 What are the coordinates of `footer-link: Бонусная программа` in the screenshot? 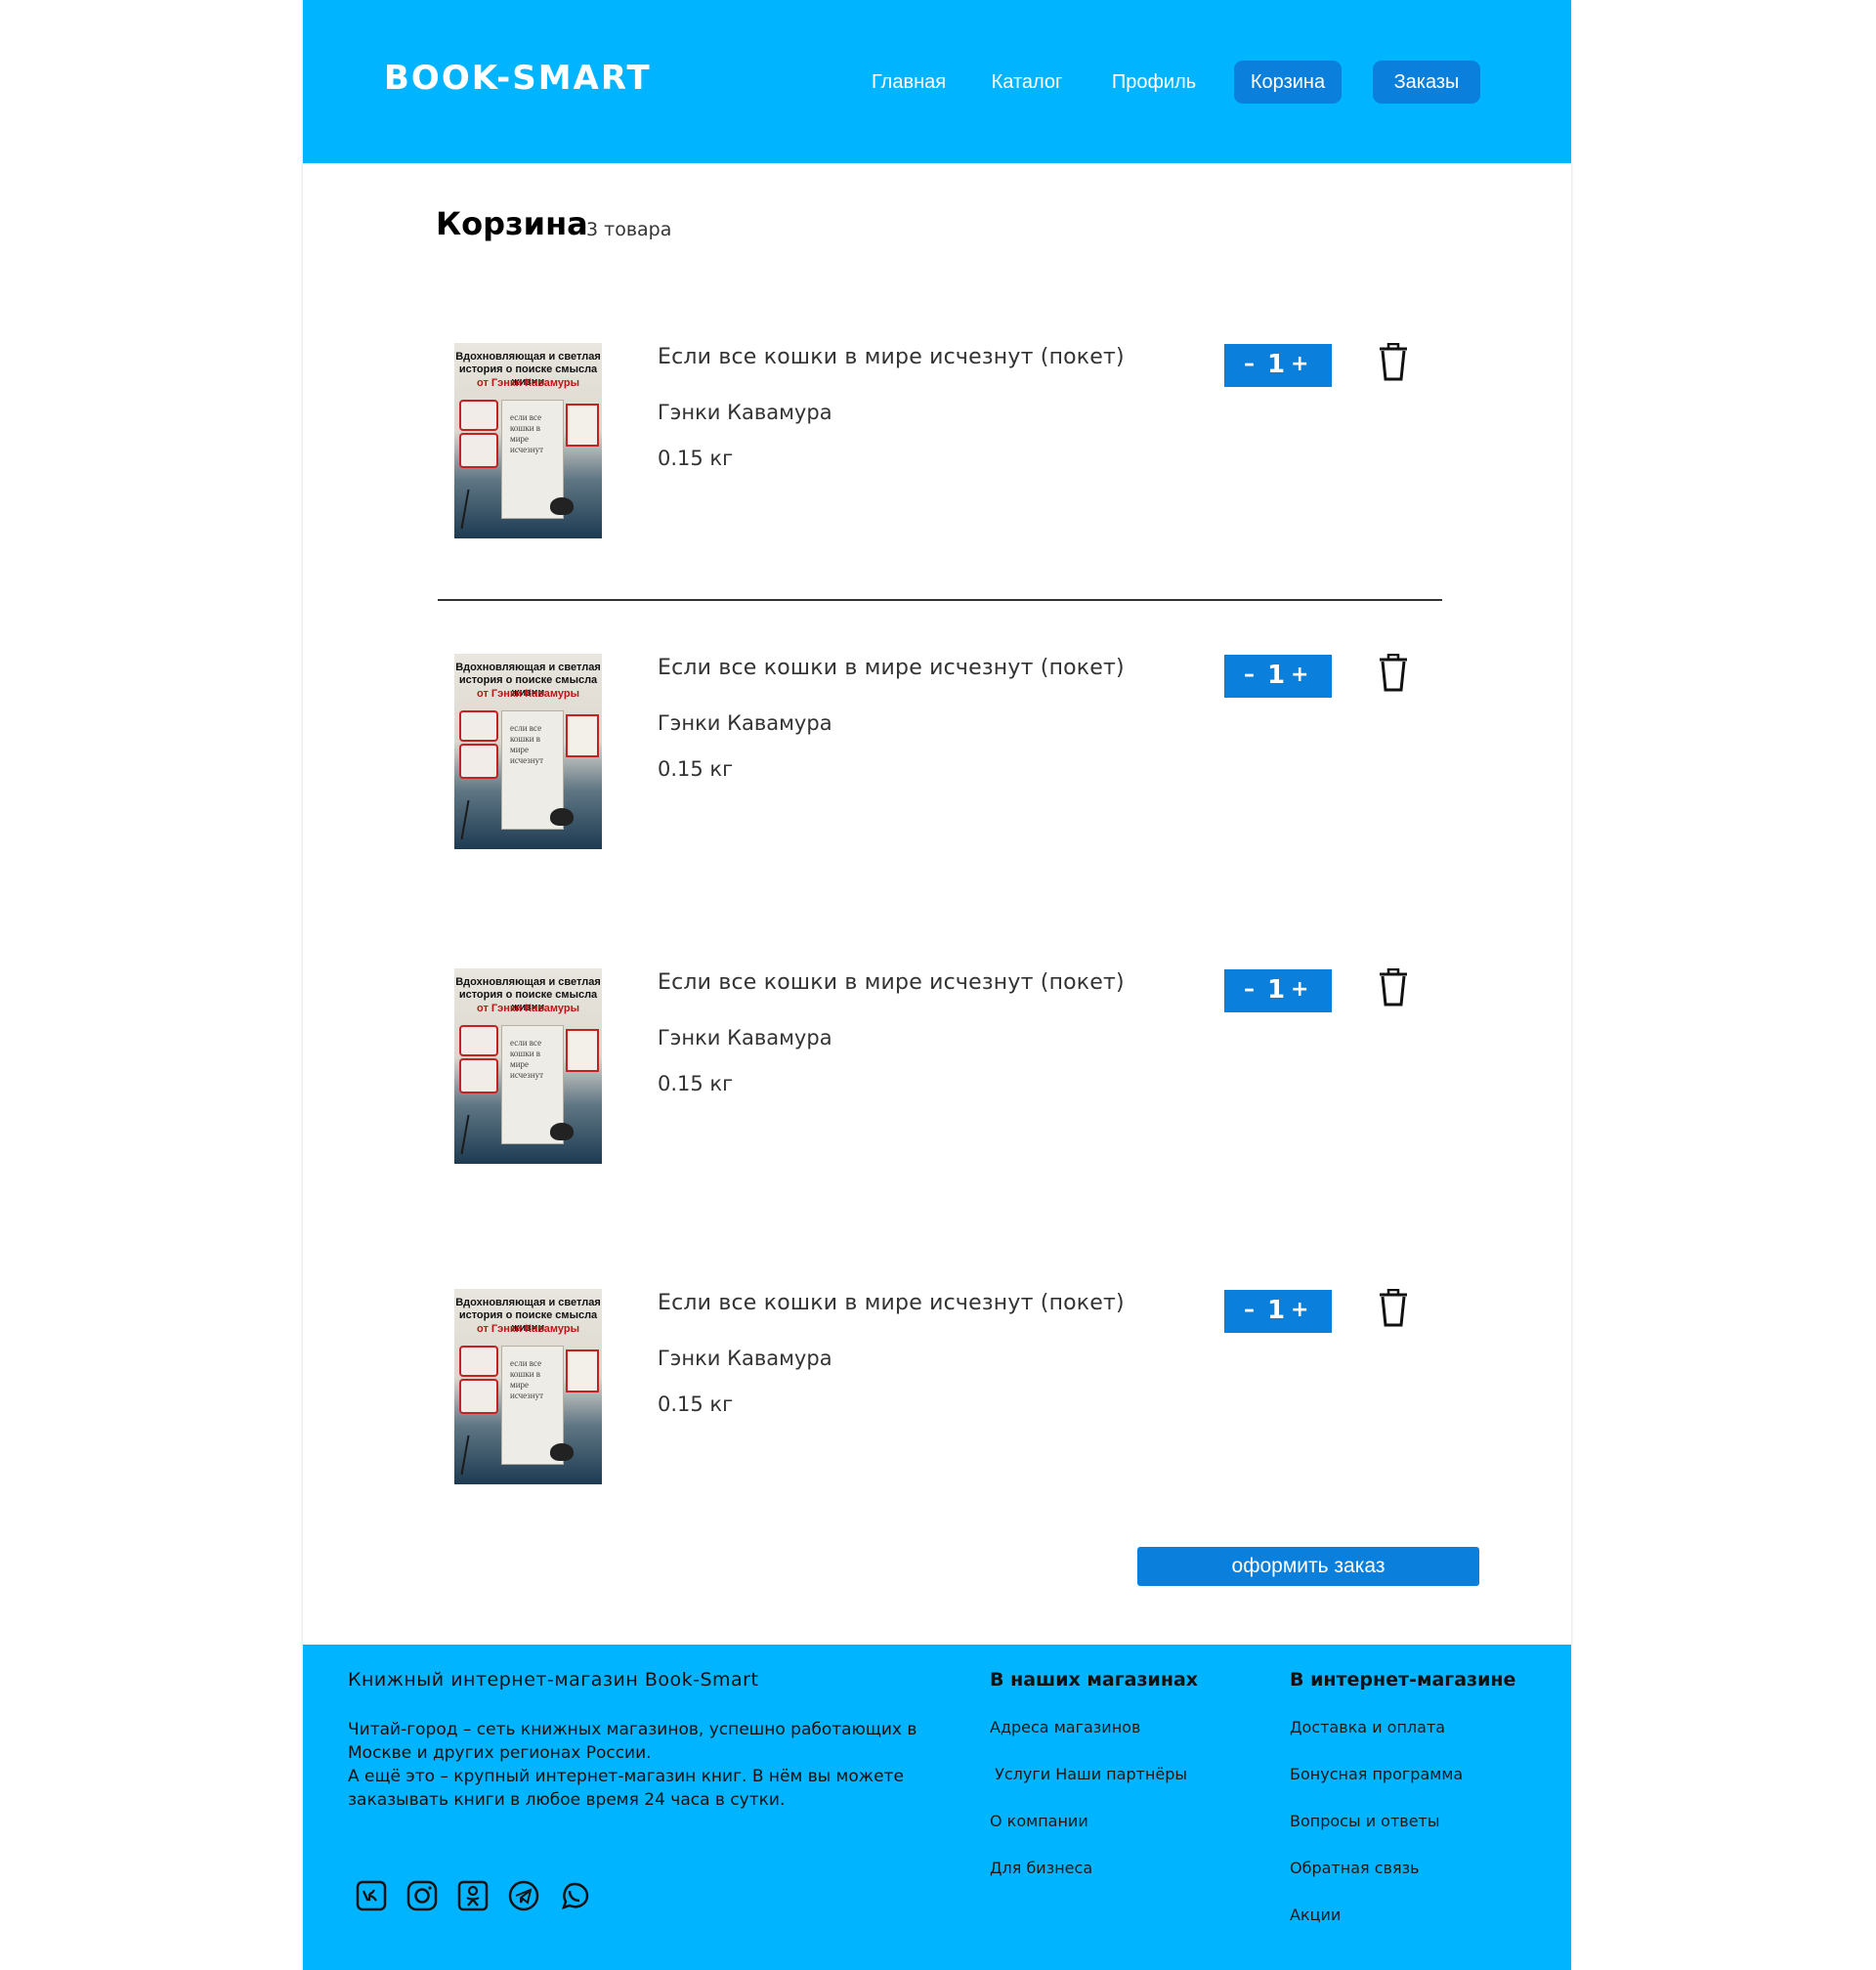 It's located at (1376, 1774).